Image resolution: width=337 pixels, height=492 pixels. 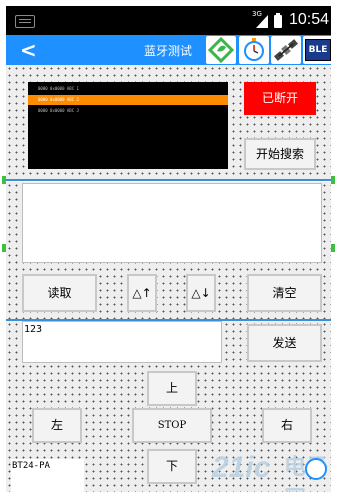 I want to click on start-search-button: 开始搜索, so click(x=280, y=154).